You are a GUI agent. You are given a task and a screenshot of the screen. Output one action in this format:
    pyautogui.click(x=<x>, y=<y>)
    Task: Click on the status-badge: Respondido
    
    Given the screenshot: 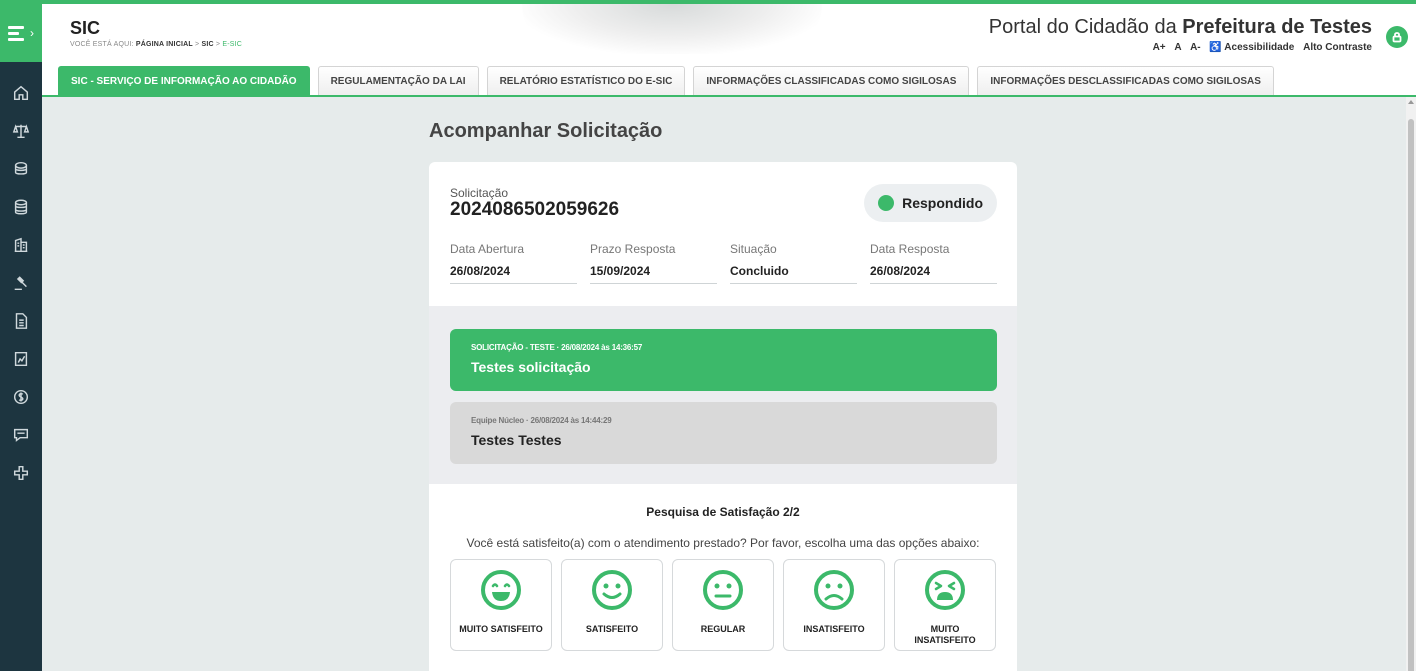 What is the action you would take?
    pyautogui.click(x=930, y=203)
    